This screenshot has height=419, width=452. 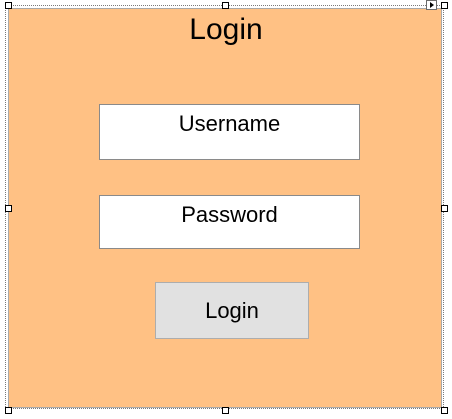 What do you see at coordinates (232, 310) in the screenshot?
I see `login-button: Login` at bounding box center [232, 310].